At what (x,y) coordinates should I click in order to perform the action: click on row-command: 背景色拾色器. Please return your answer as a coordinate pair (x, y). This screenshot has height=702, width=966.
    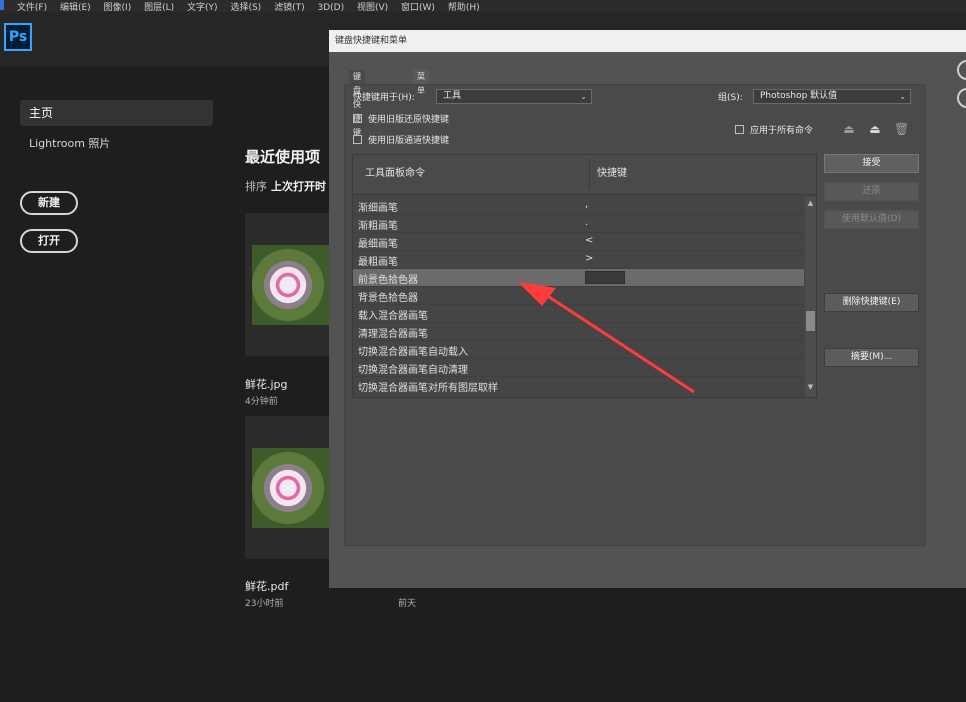
    Looking at the image, I should click on (388, 298).